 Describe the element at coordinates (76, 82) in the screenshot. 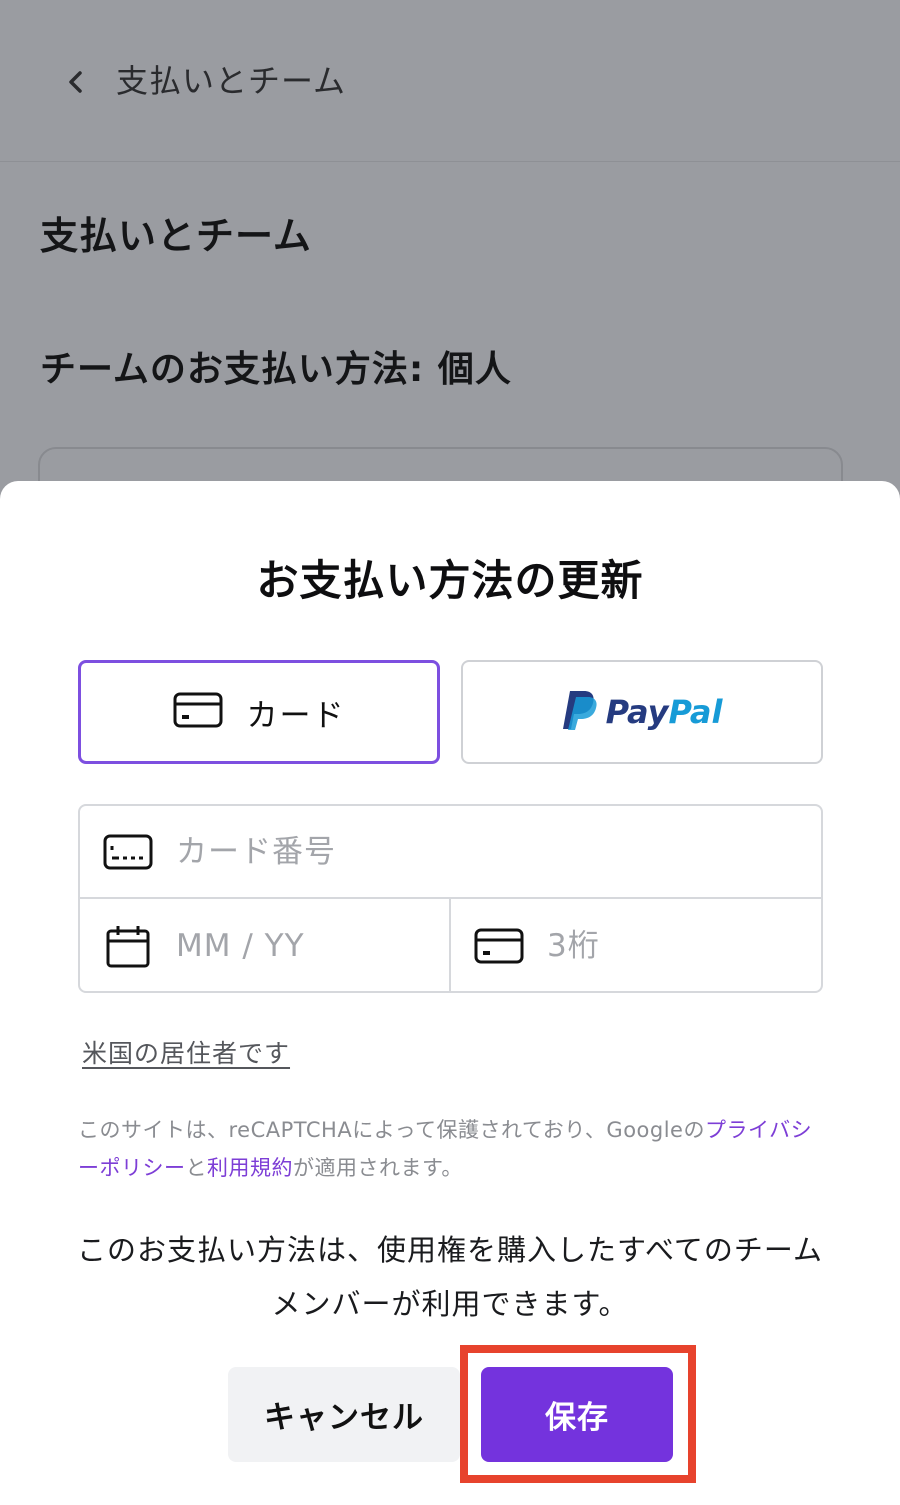

I see `chevron-left-icon` at that location.